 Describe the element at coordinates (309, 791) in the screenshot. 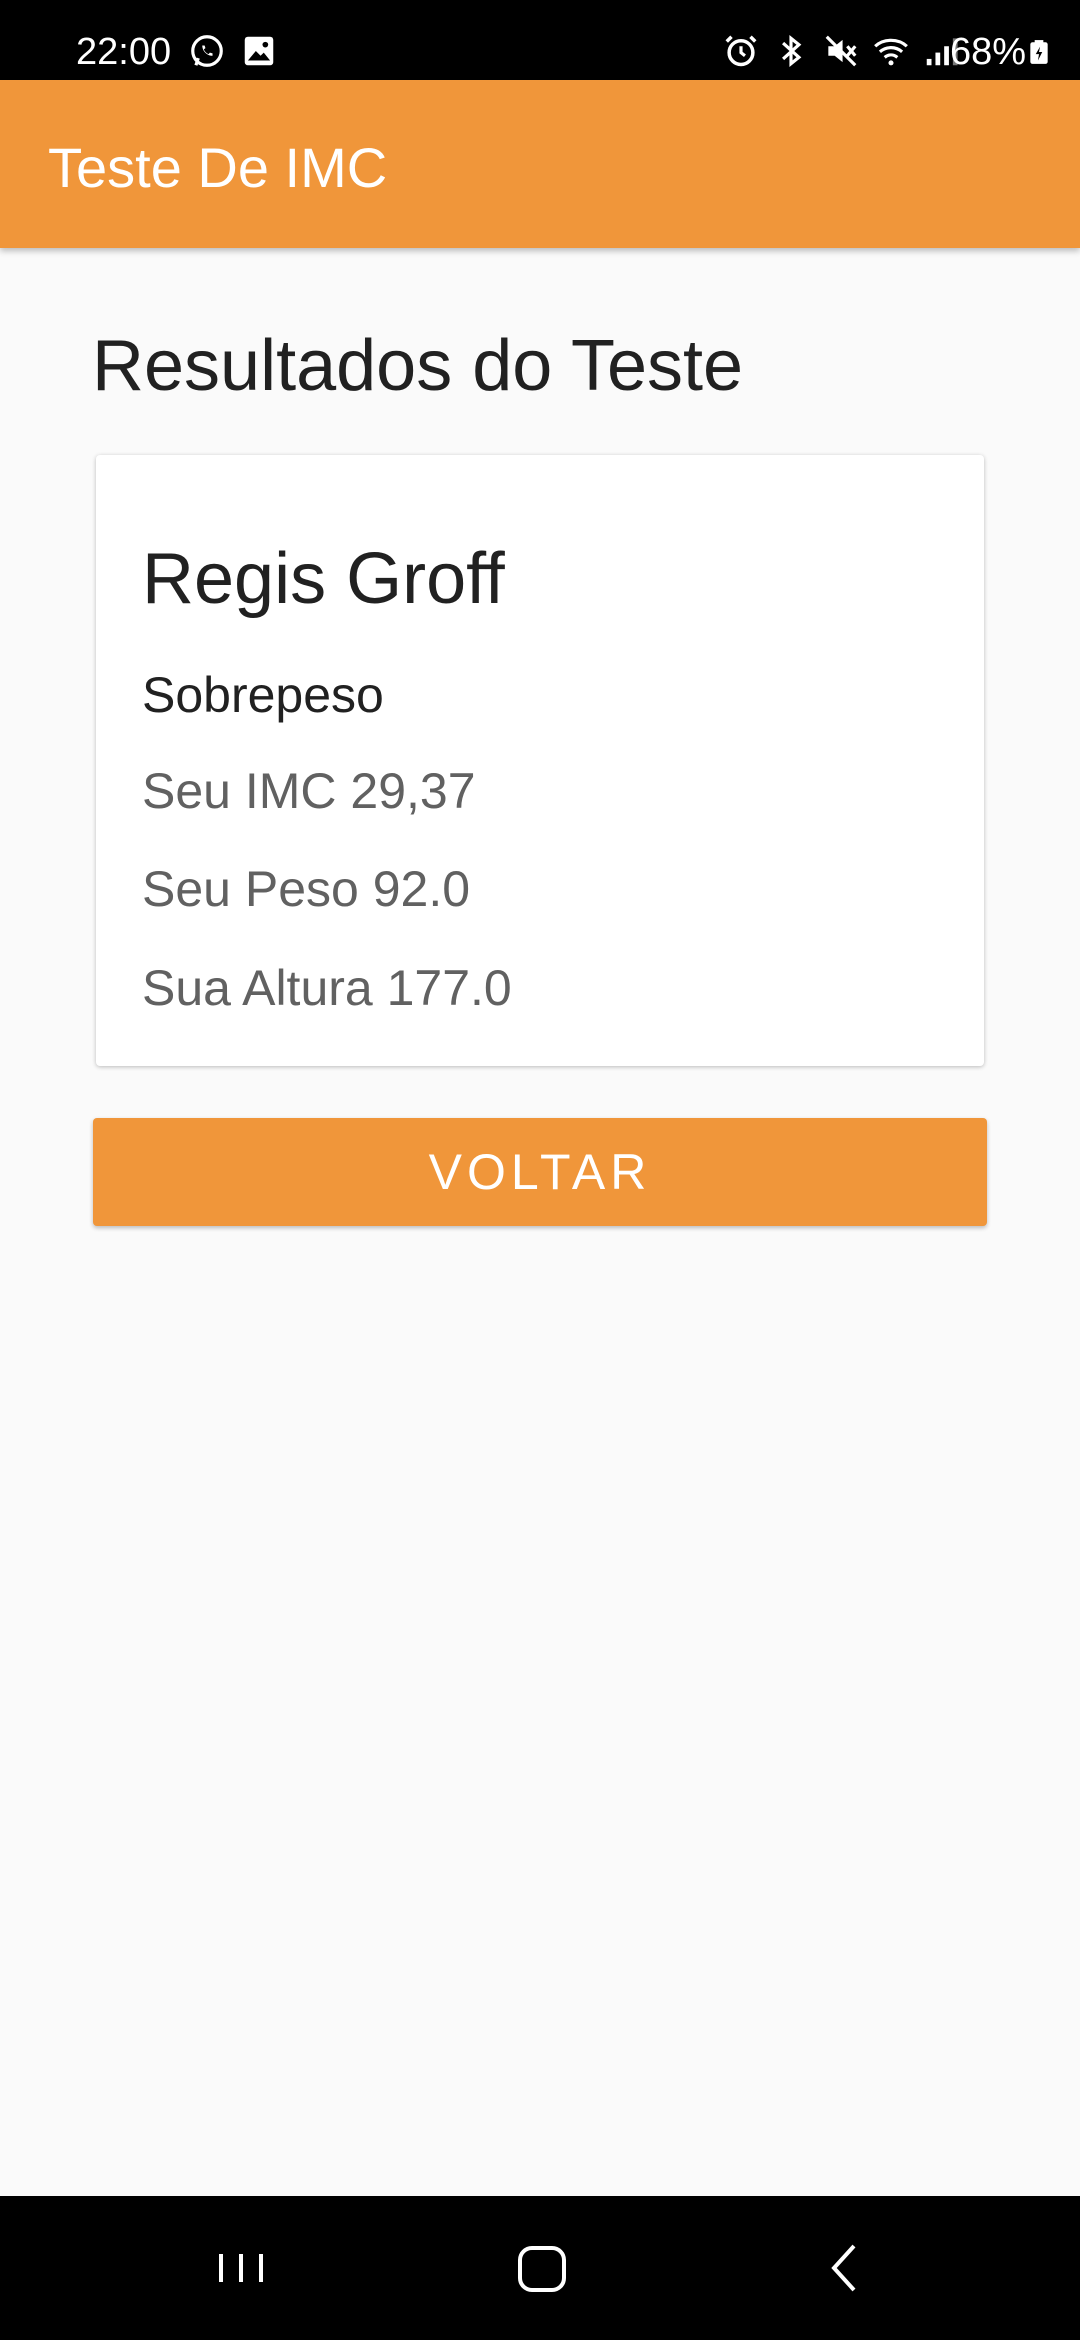

I see `result-imc: Seu IMC 29,37` at that location.